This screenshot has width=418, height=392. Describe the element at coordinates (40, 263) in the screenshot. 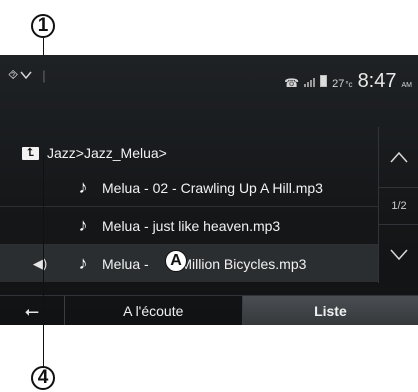

I see `speaker-icon: ◀)` at that location.